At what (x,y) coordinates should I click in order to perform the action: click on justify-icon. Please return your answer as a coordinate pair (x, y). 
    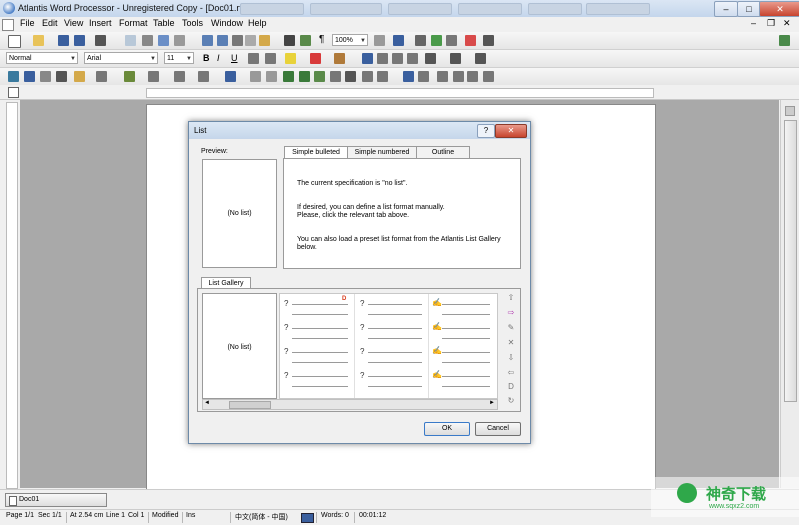
    Looking at the image, I should click on (412, 58).